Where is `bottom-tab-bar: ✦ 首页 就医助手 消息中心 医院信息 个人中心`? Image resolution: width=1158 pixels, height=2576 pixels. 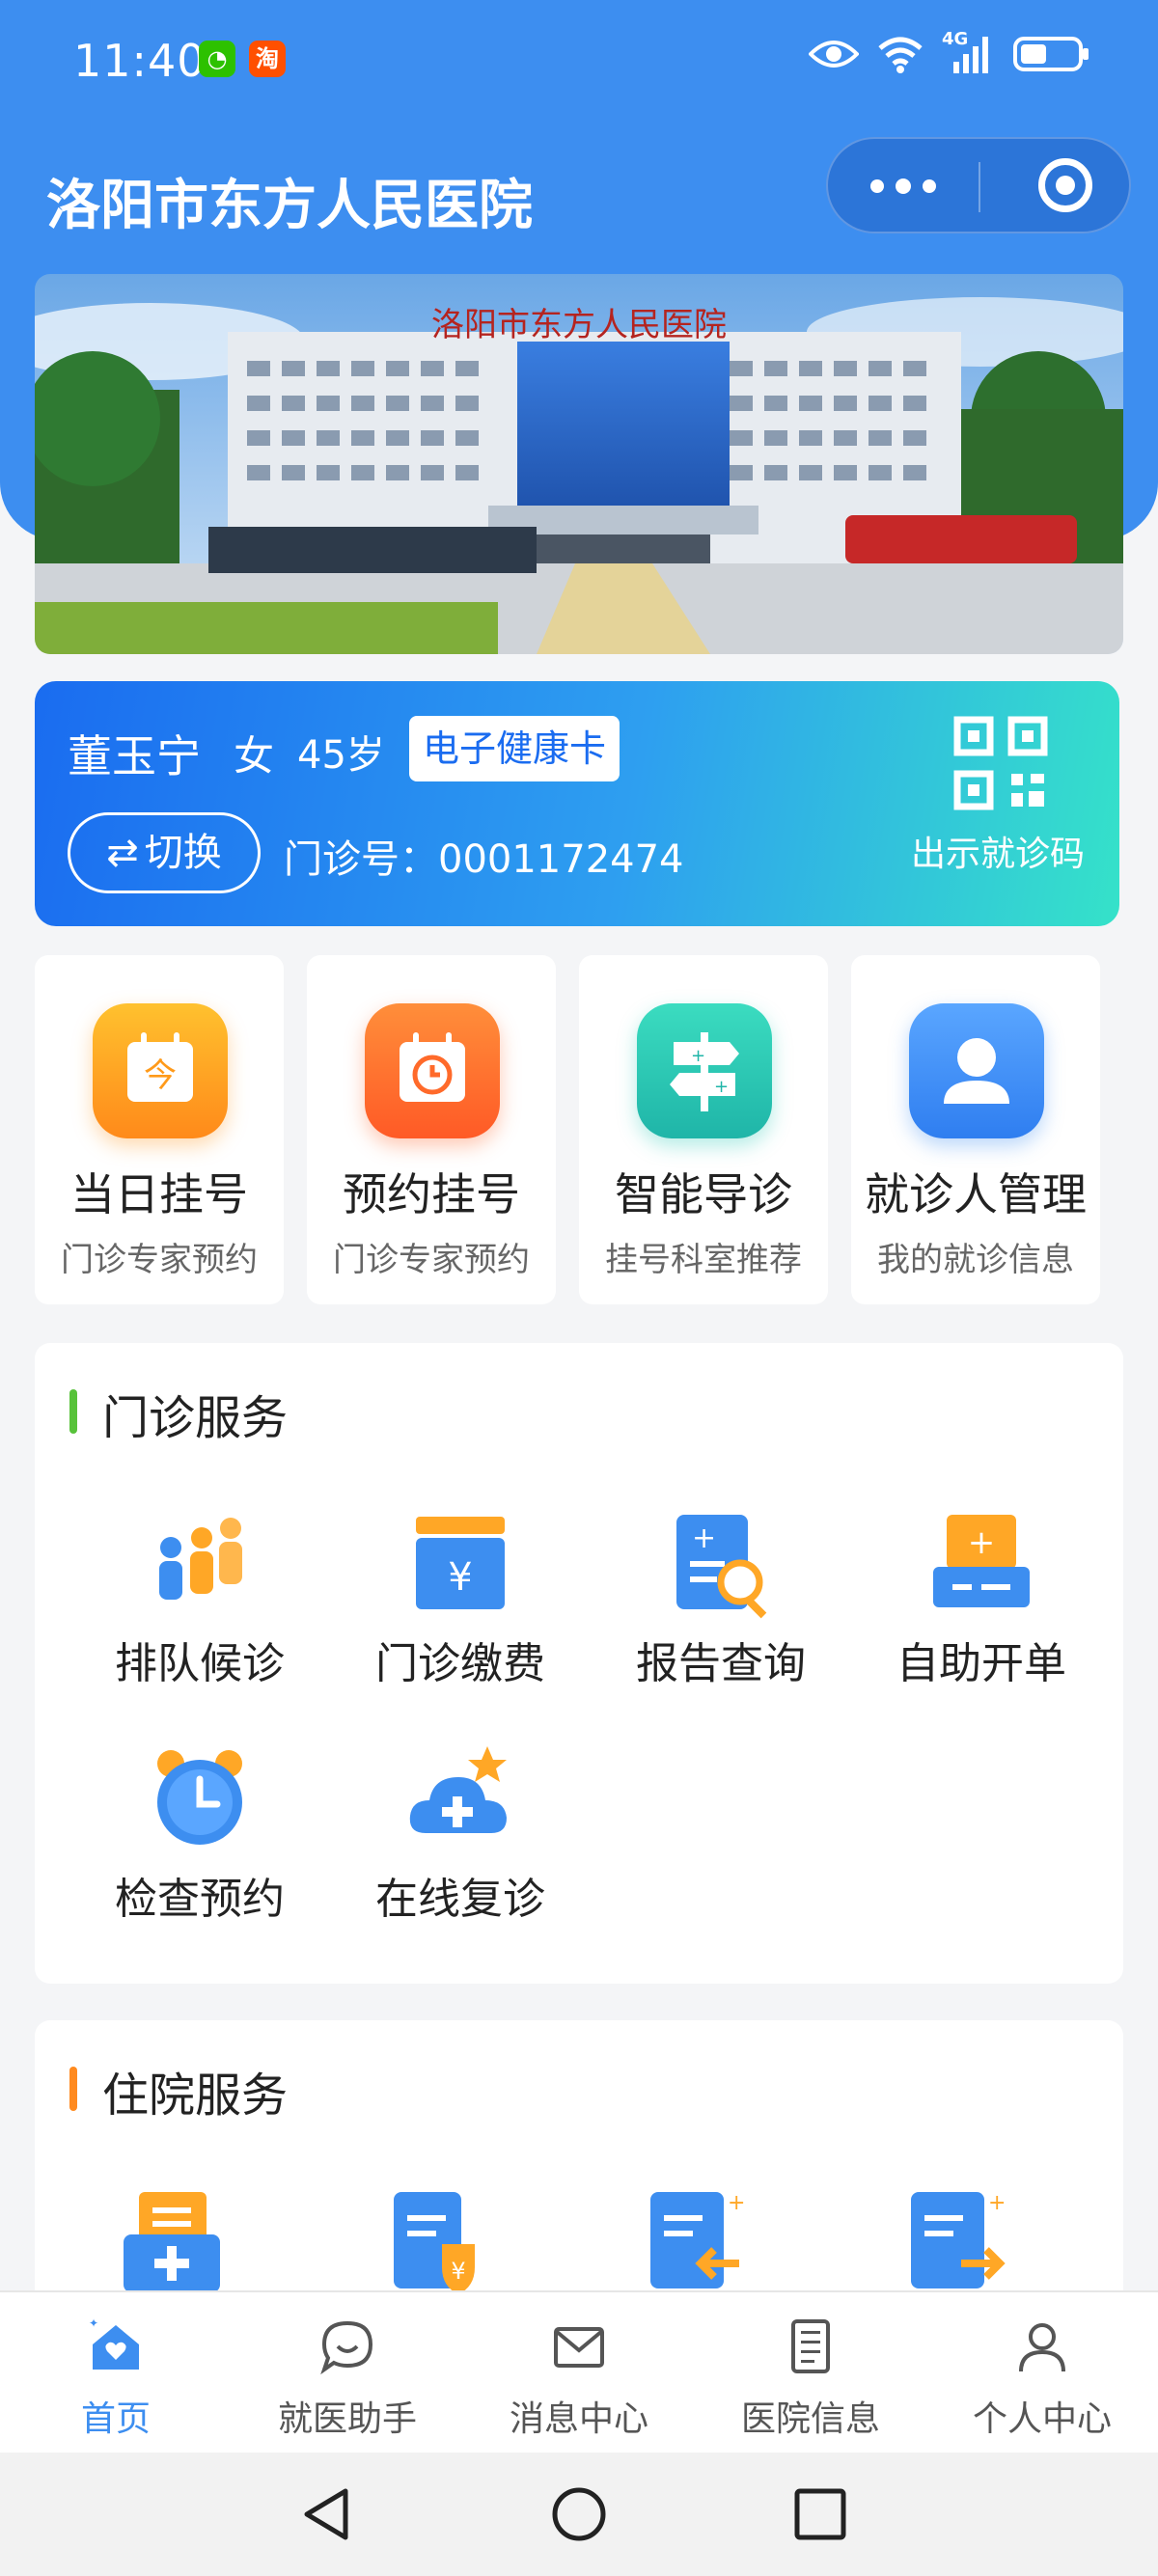
bottom-tab-bar: ✦ 首页 就医助手 消息中心 医院信息 个人中心 is located at coordinates (579, 2372).